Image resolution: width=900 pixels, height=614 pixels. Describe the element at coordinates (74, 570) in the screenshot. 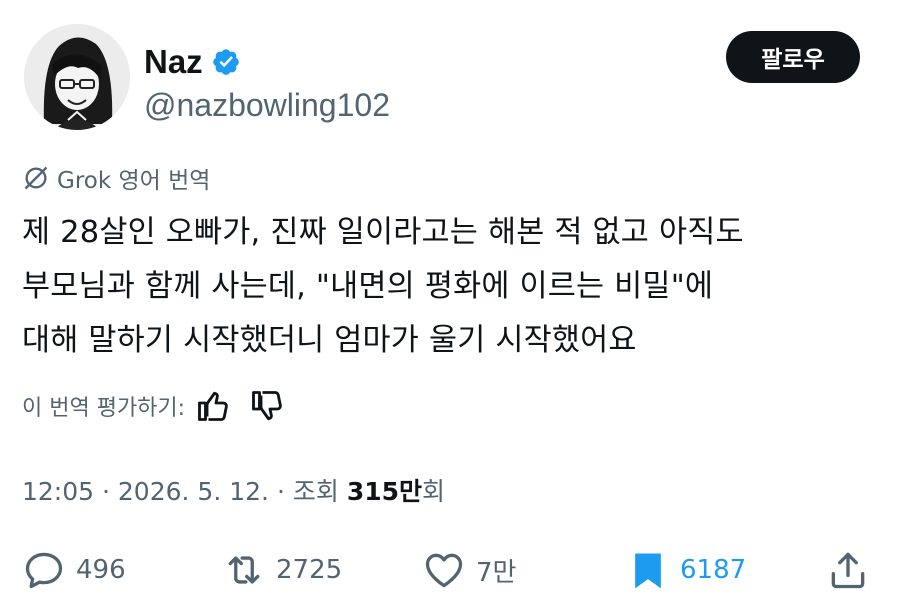

I see `reply-button: 496` at that location.